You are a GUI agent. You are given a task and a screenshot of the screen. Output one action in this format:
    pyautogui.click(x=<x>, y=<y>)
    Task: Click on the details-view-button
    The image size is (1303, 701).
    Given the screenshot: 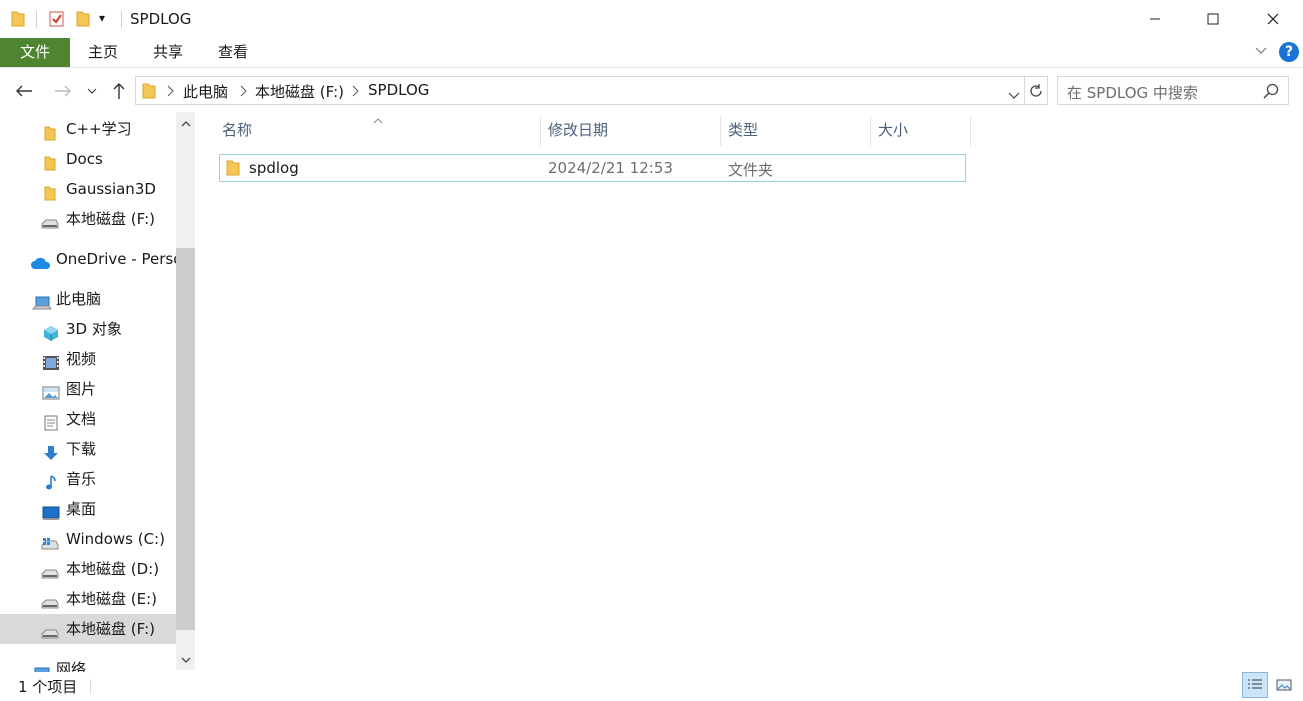 What is the action you would take?
    pyautogui.click(x=1255, y=685)
    